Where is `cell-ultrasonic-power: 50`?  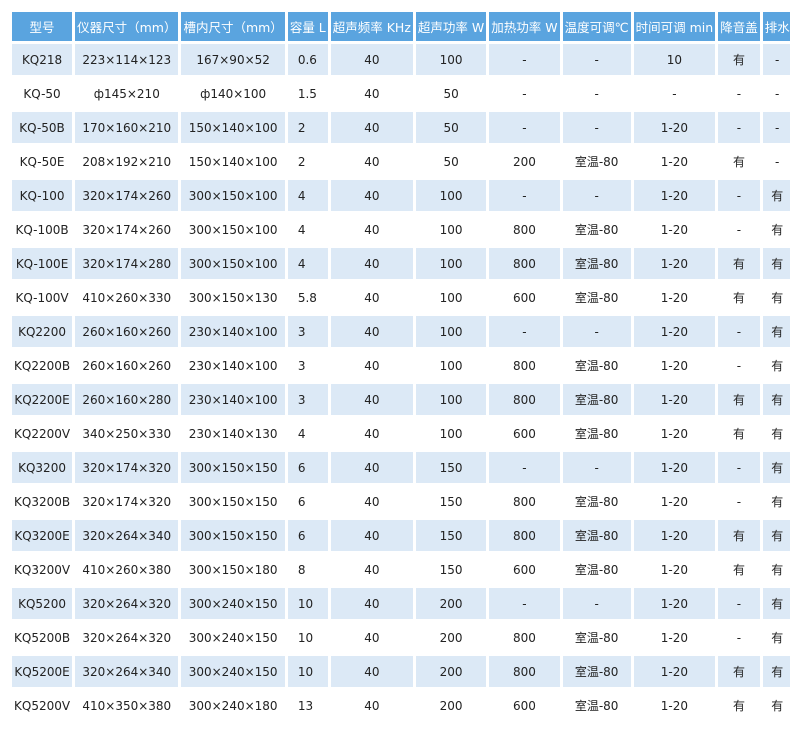 cell-ultrasonic-power: 50 is located at coordinates (451, 93).